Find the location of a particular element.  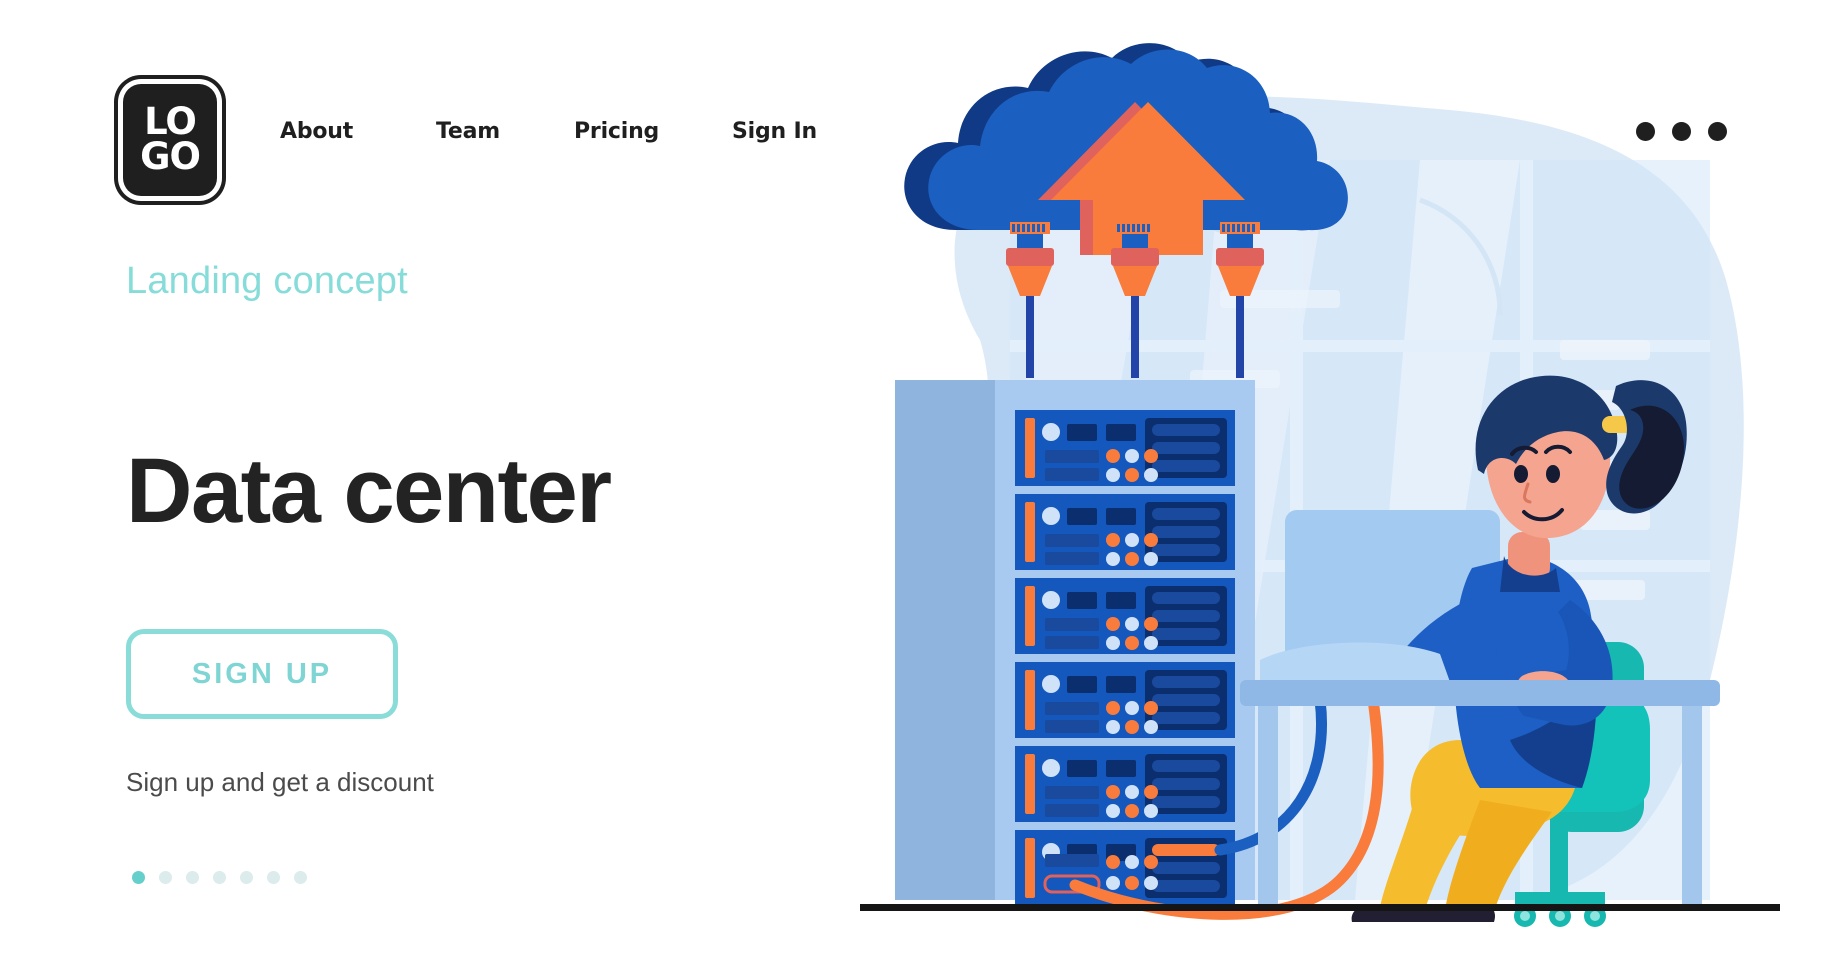

main-nav: About Team Pricing Sign In is located at coordinates (548, 131).